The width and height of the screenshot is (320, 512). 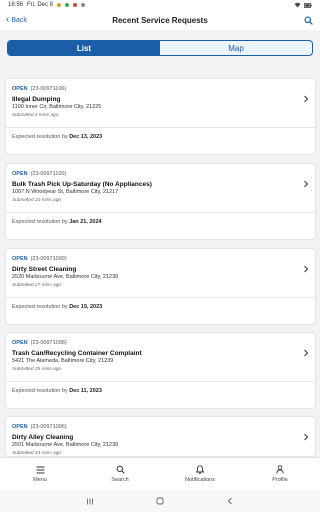 What do you see at coordinates (280, 469) in the screenshot?
I see `person-icon` at bounding box center [280, 469].